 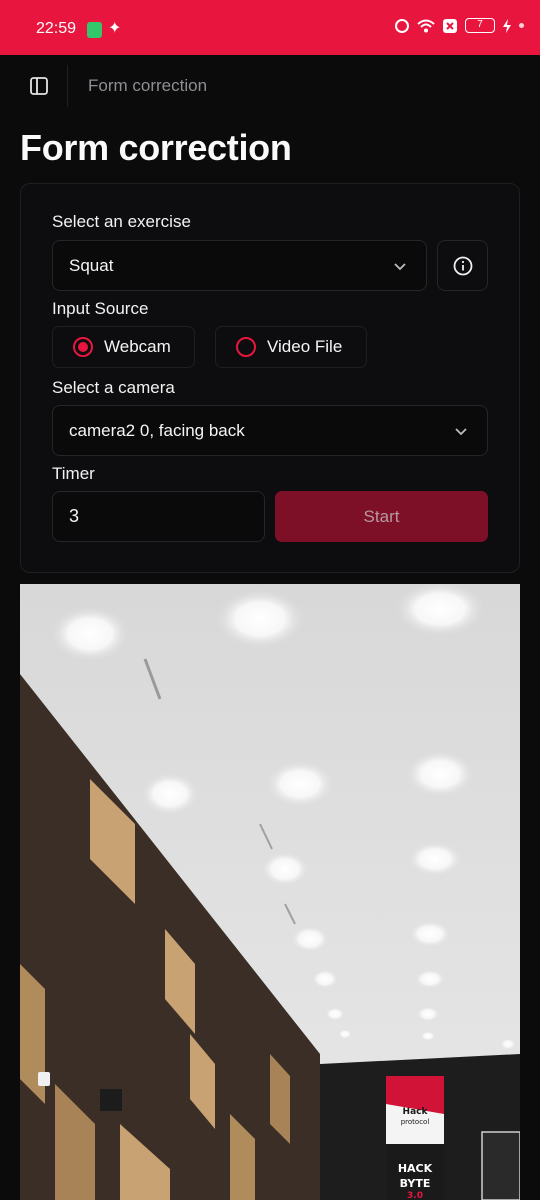 I want to click on status-time: 22:59, so click(x=56, y=28).